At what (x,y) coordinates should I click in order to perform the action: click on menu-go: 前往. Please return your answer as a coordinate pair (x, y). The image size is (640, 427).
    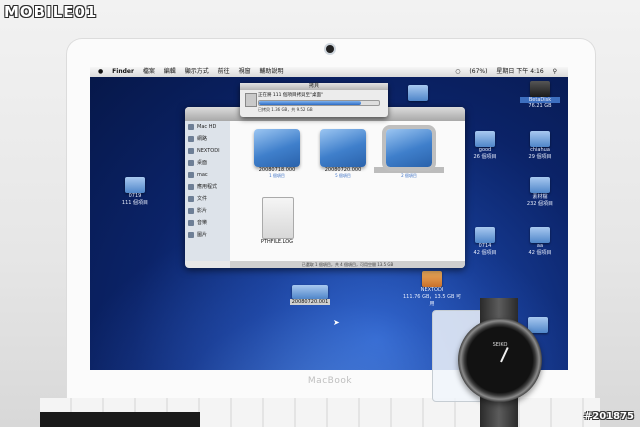
    Looking at the image, I should click on (224, 71).